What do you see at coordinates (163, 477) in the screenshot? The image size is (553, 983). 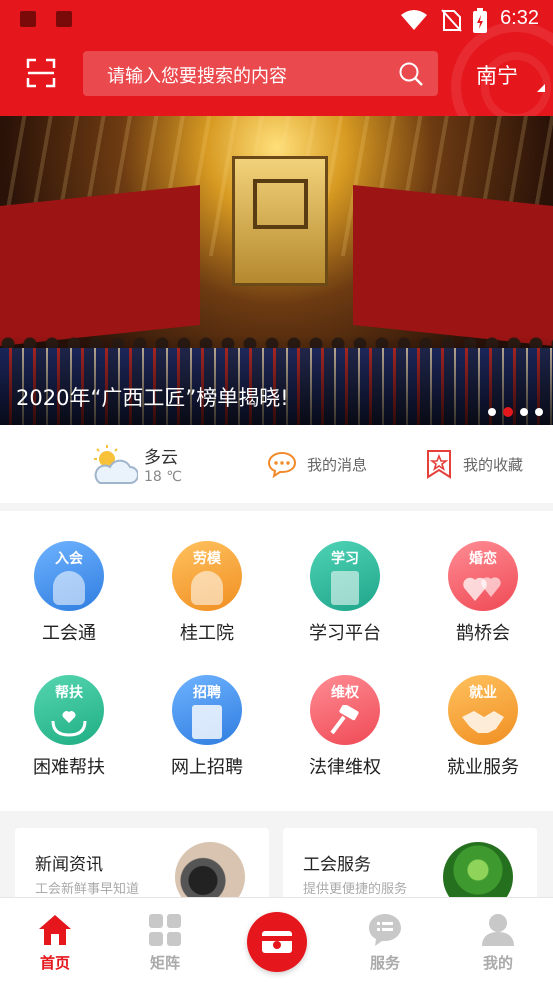 I see `weather-temperature: 18 ℃` at bounding box center [163, 477].